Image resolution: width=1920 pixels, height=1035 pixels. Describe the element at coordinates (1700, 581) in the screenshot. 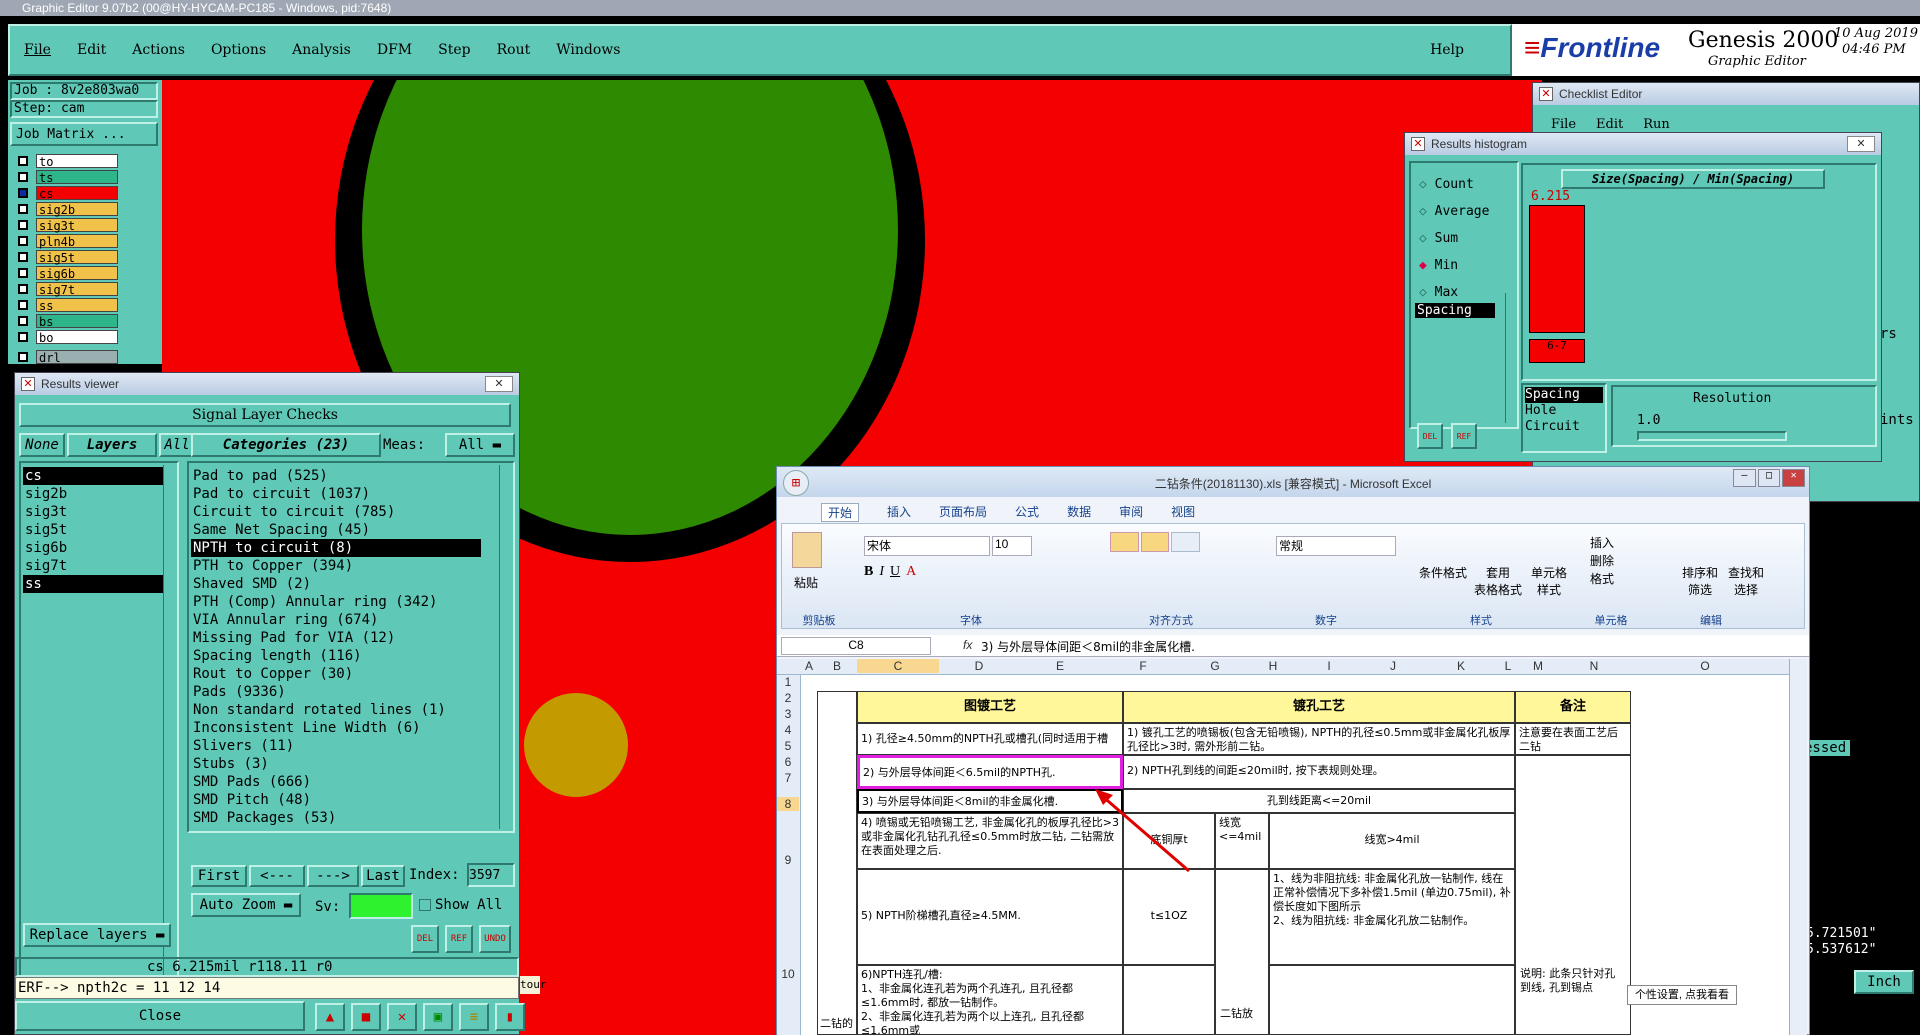

I see `sort-filter-button: 排序和 筛选` at that location.